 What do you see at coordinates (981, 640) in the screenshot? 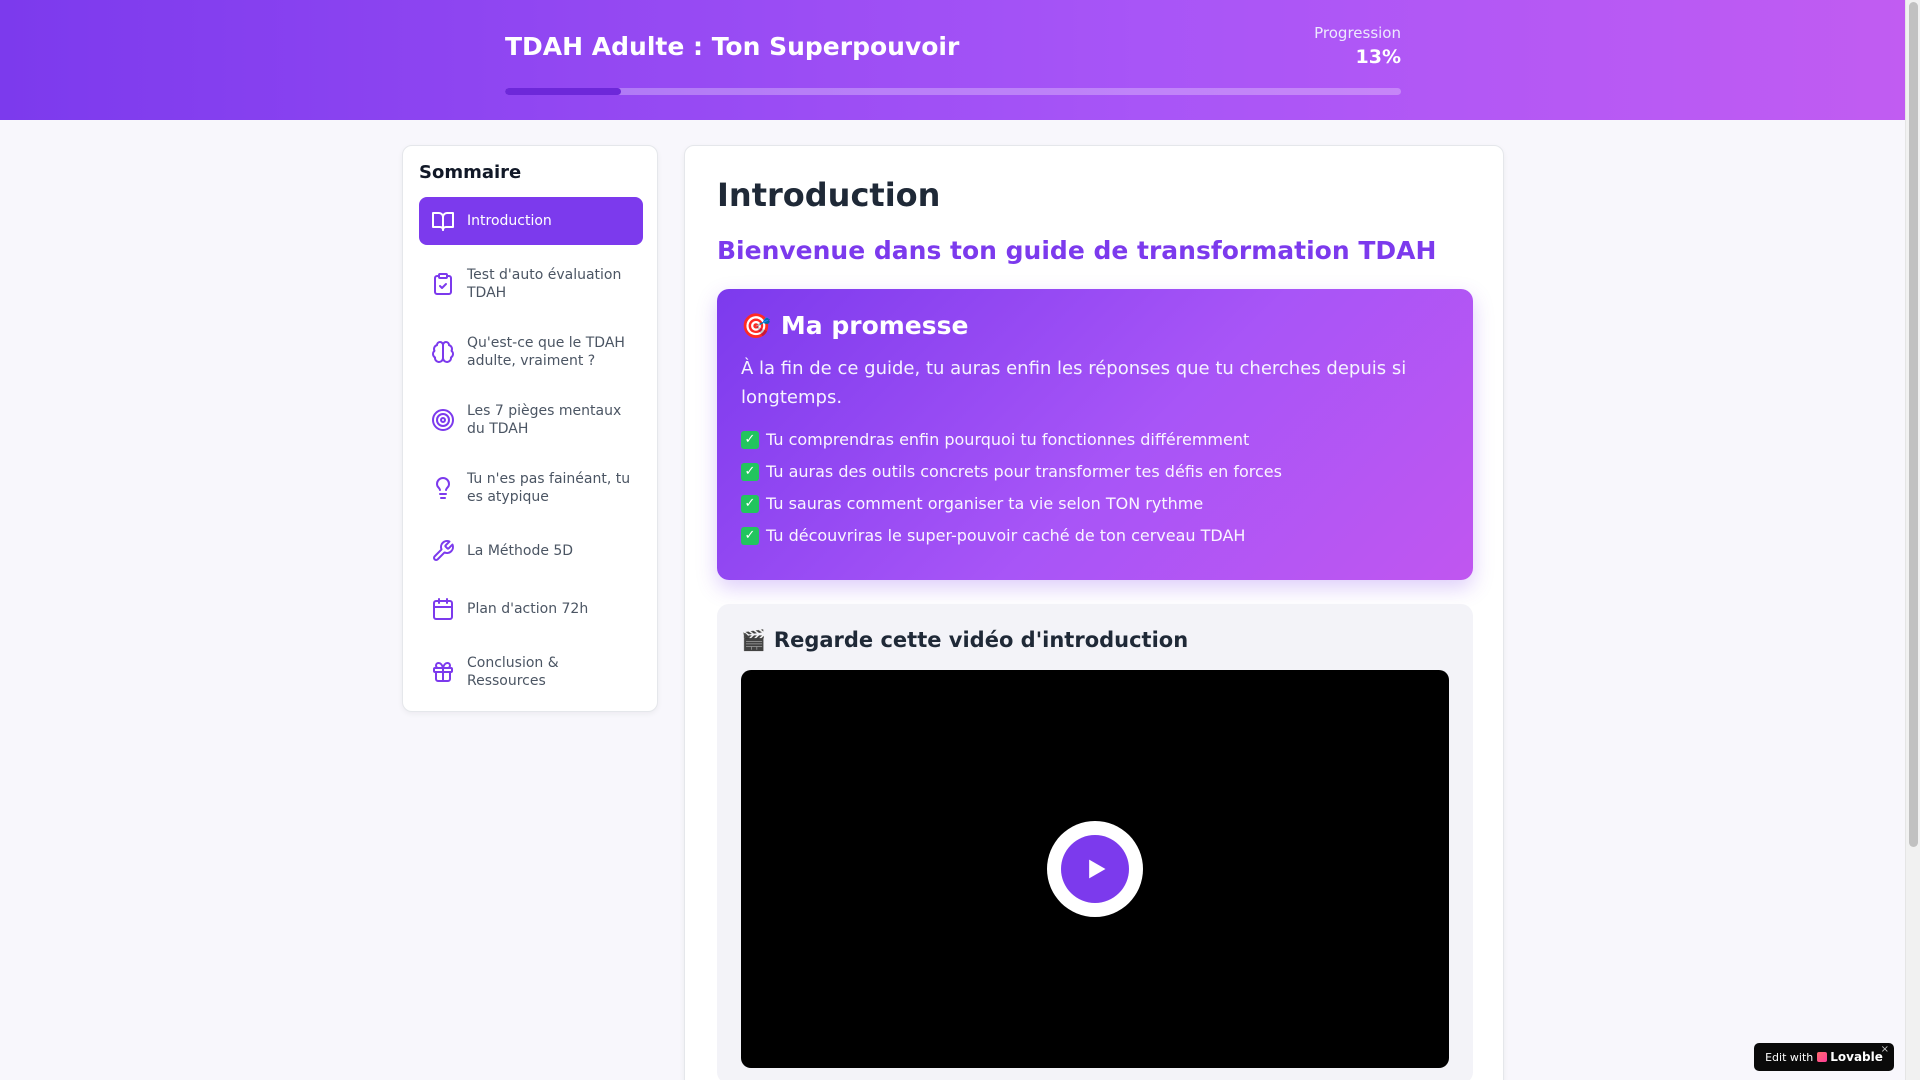
I see `video-title: Regarde cette vidéo d'introduction` at bounding box center [981, 640].